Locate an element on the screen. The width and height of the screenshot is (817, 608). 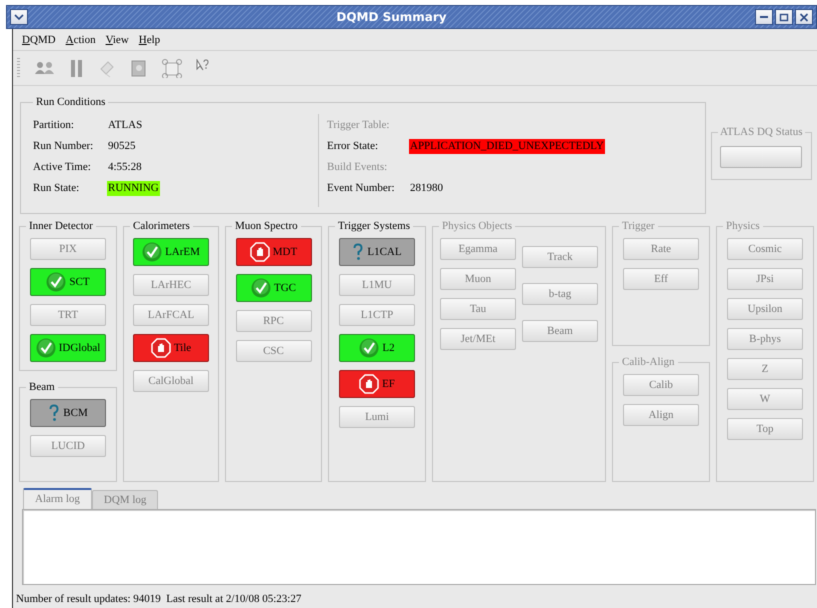
status-button: Tile is located at coordinates (171, 348).